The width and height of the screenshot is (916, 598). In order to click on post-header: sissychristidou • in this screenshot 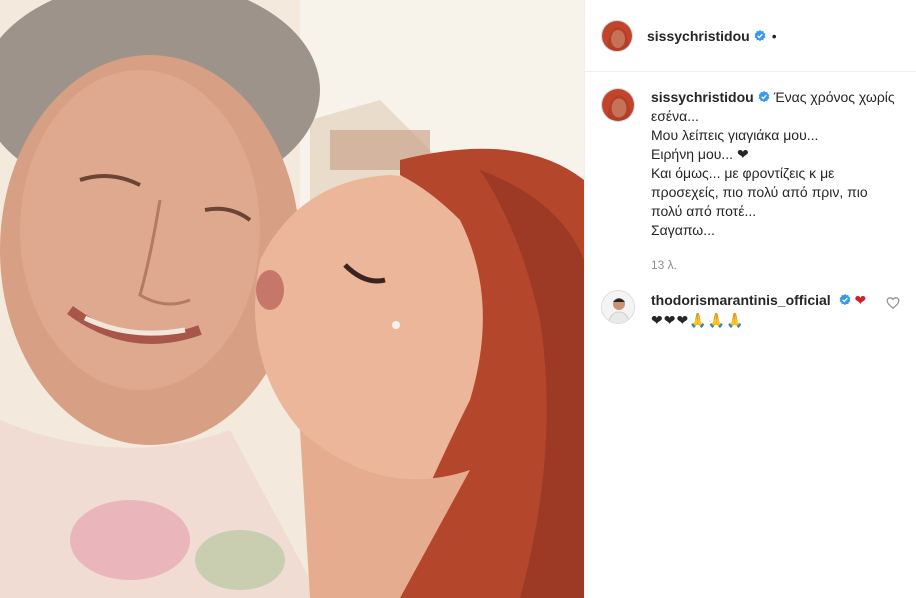, I will do `click(750, 36)`.